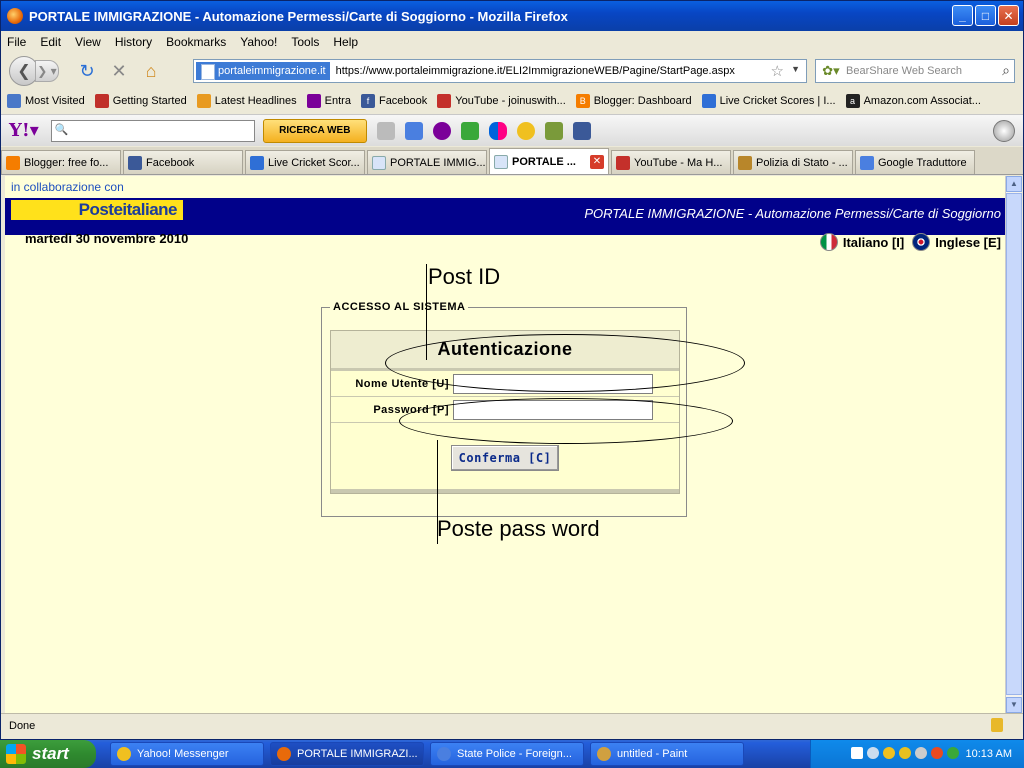  I want to click on menu-history: History, so click(133, 42).